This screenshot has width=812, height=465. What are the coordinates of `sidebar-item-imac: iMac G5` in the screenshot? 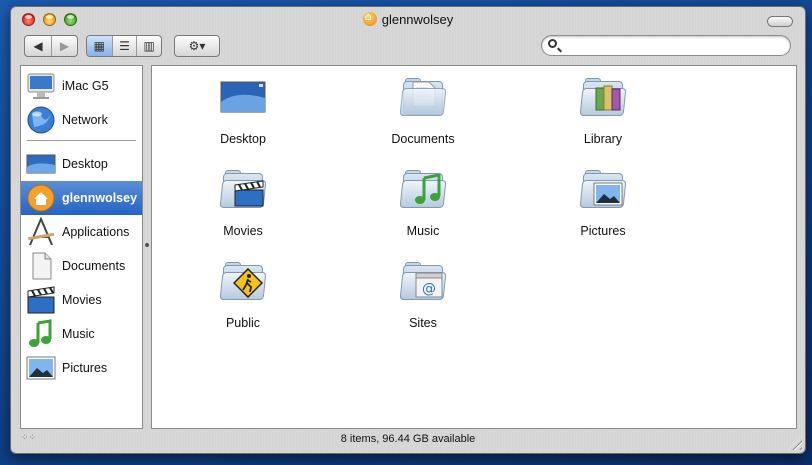 It's located at (81, 86).